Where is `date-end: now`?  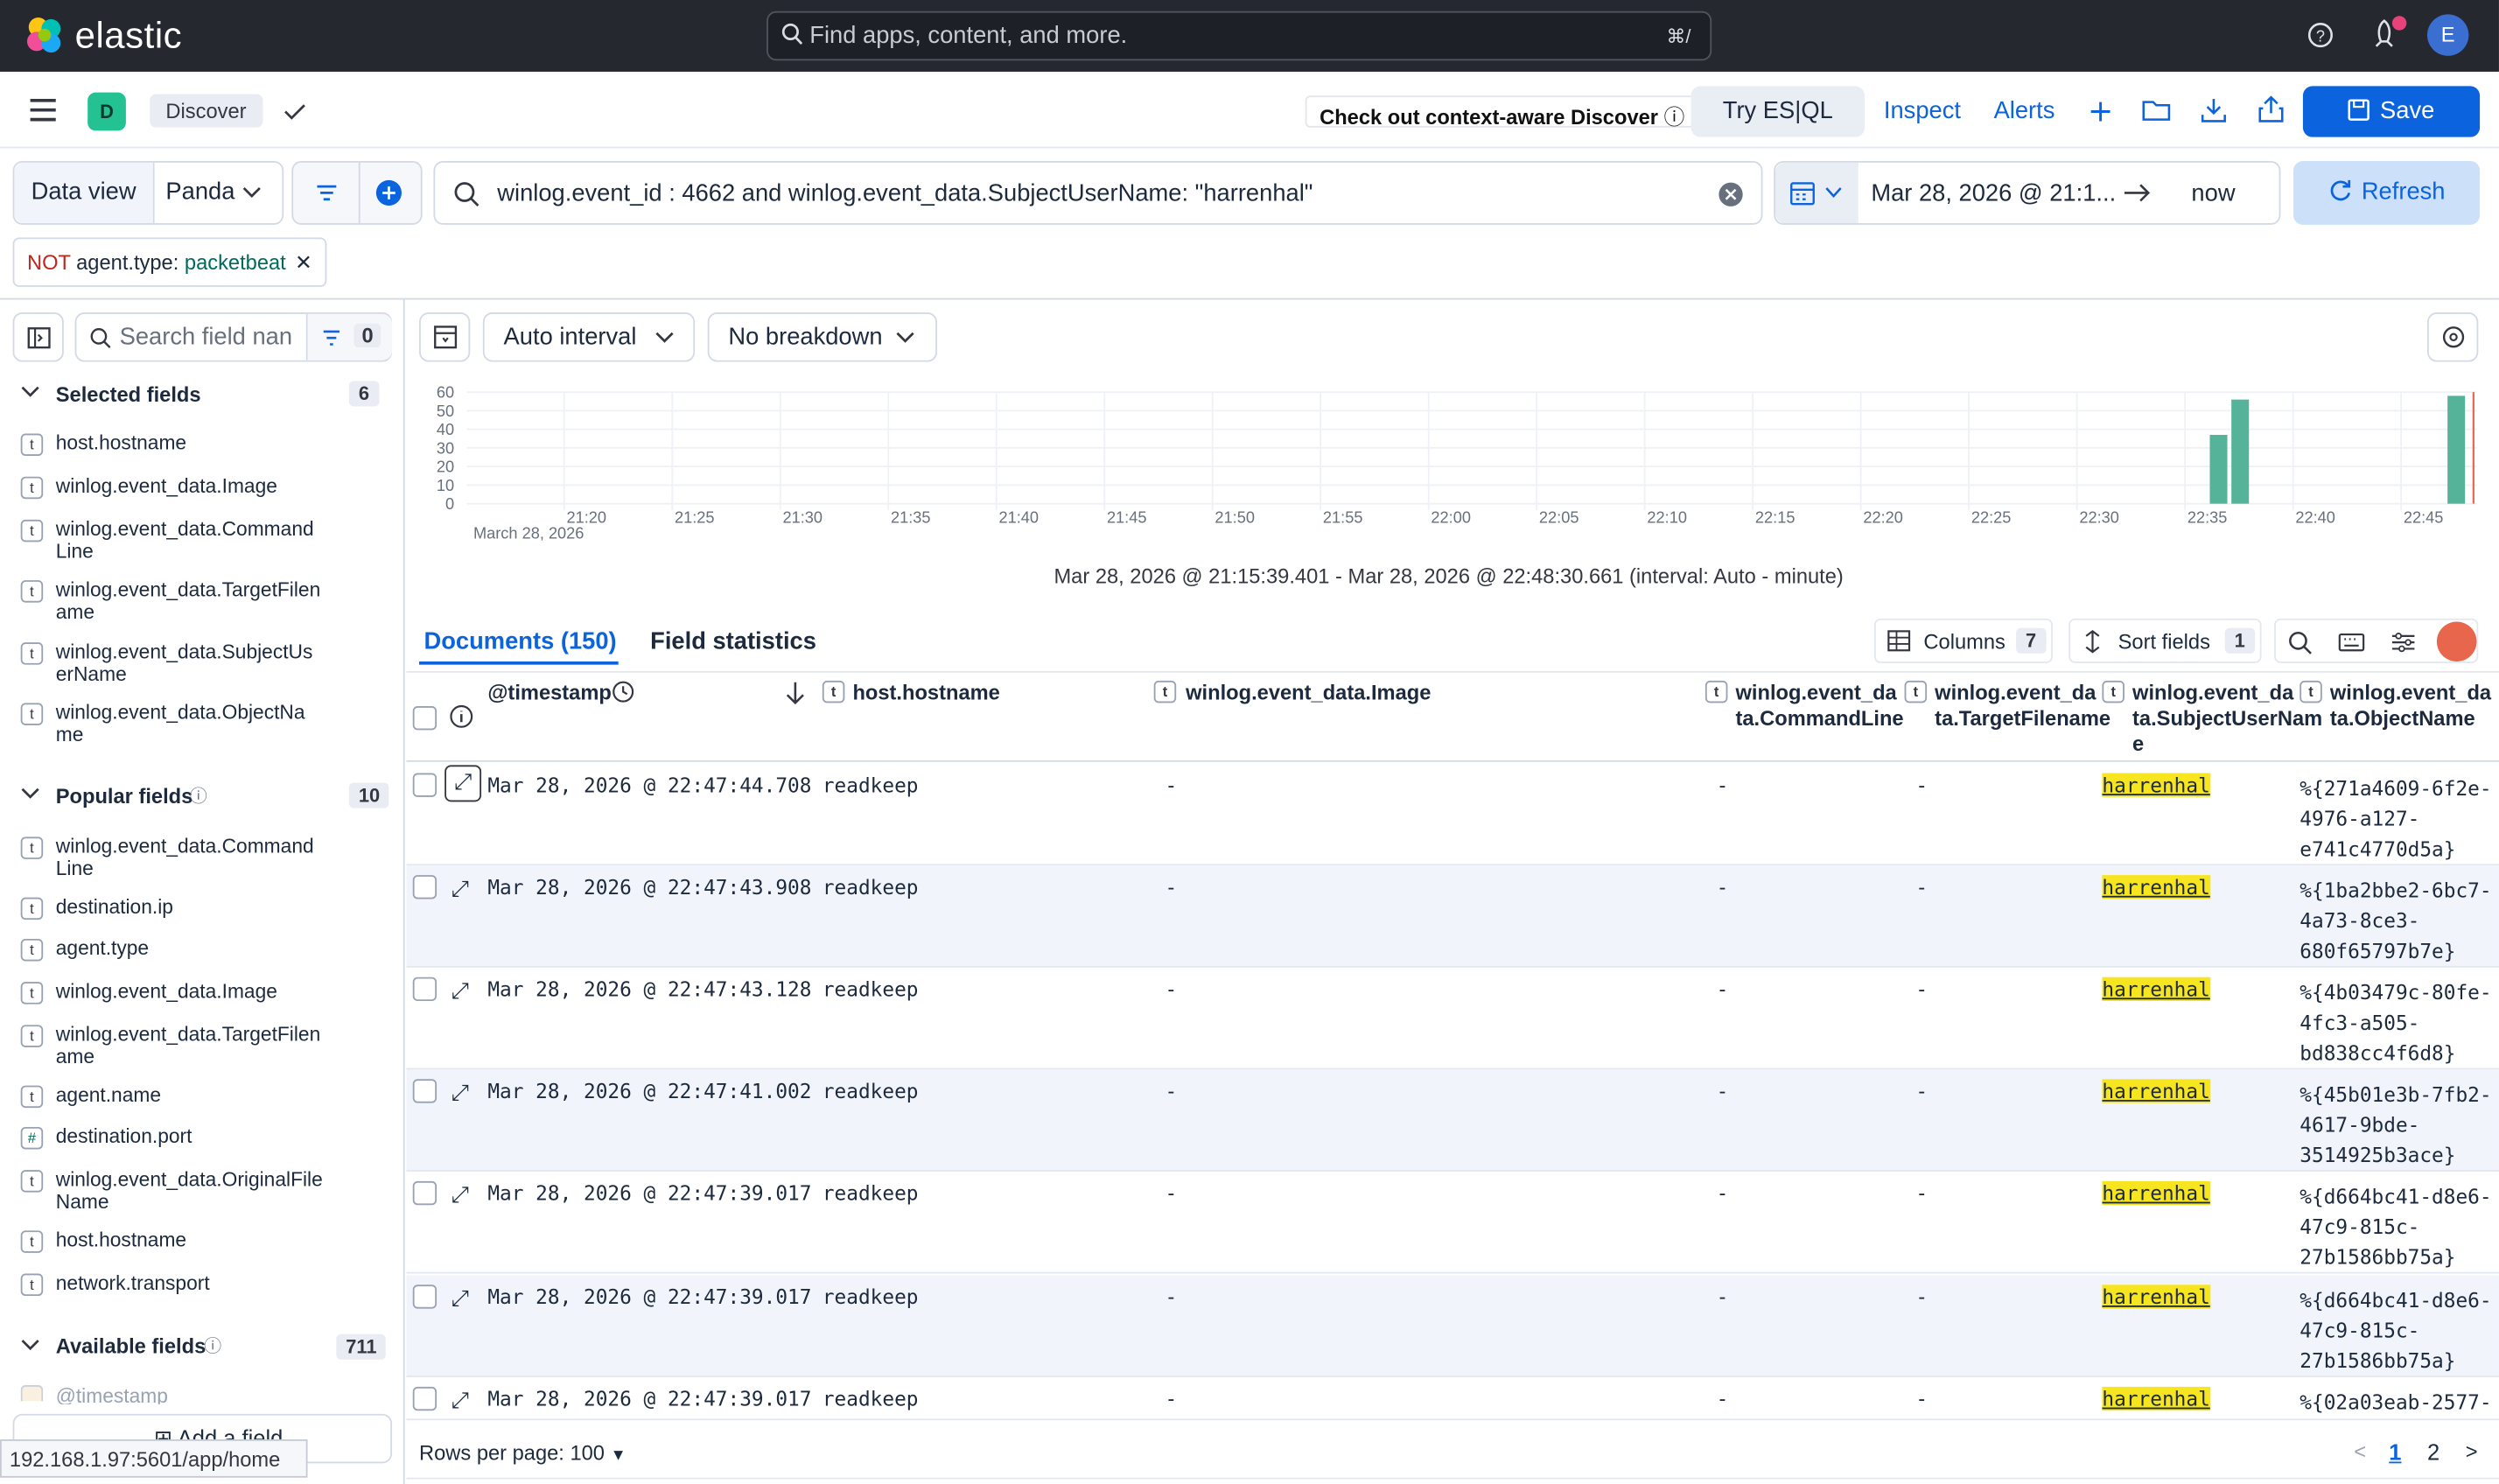
date-end: now is located at coordinates (2213, 193).